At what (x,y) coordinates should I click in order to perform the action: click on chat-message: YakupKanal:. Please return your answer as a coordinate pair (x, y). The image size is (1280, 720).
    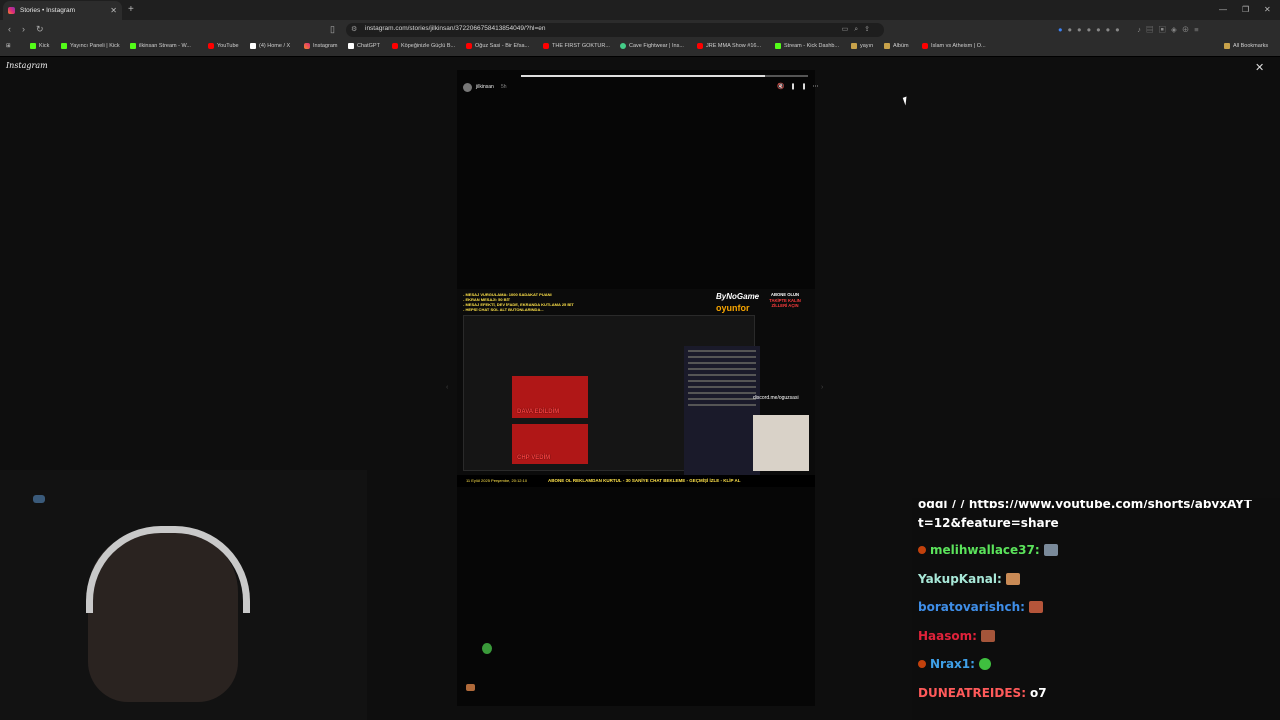
    Looking at the image, I should click on (969, 579).